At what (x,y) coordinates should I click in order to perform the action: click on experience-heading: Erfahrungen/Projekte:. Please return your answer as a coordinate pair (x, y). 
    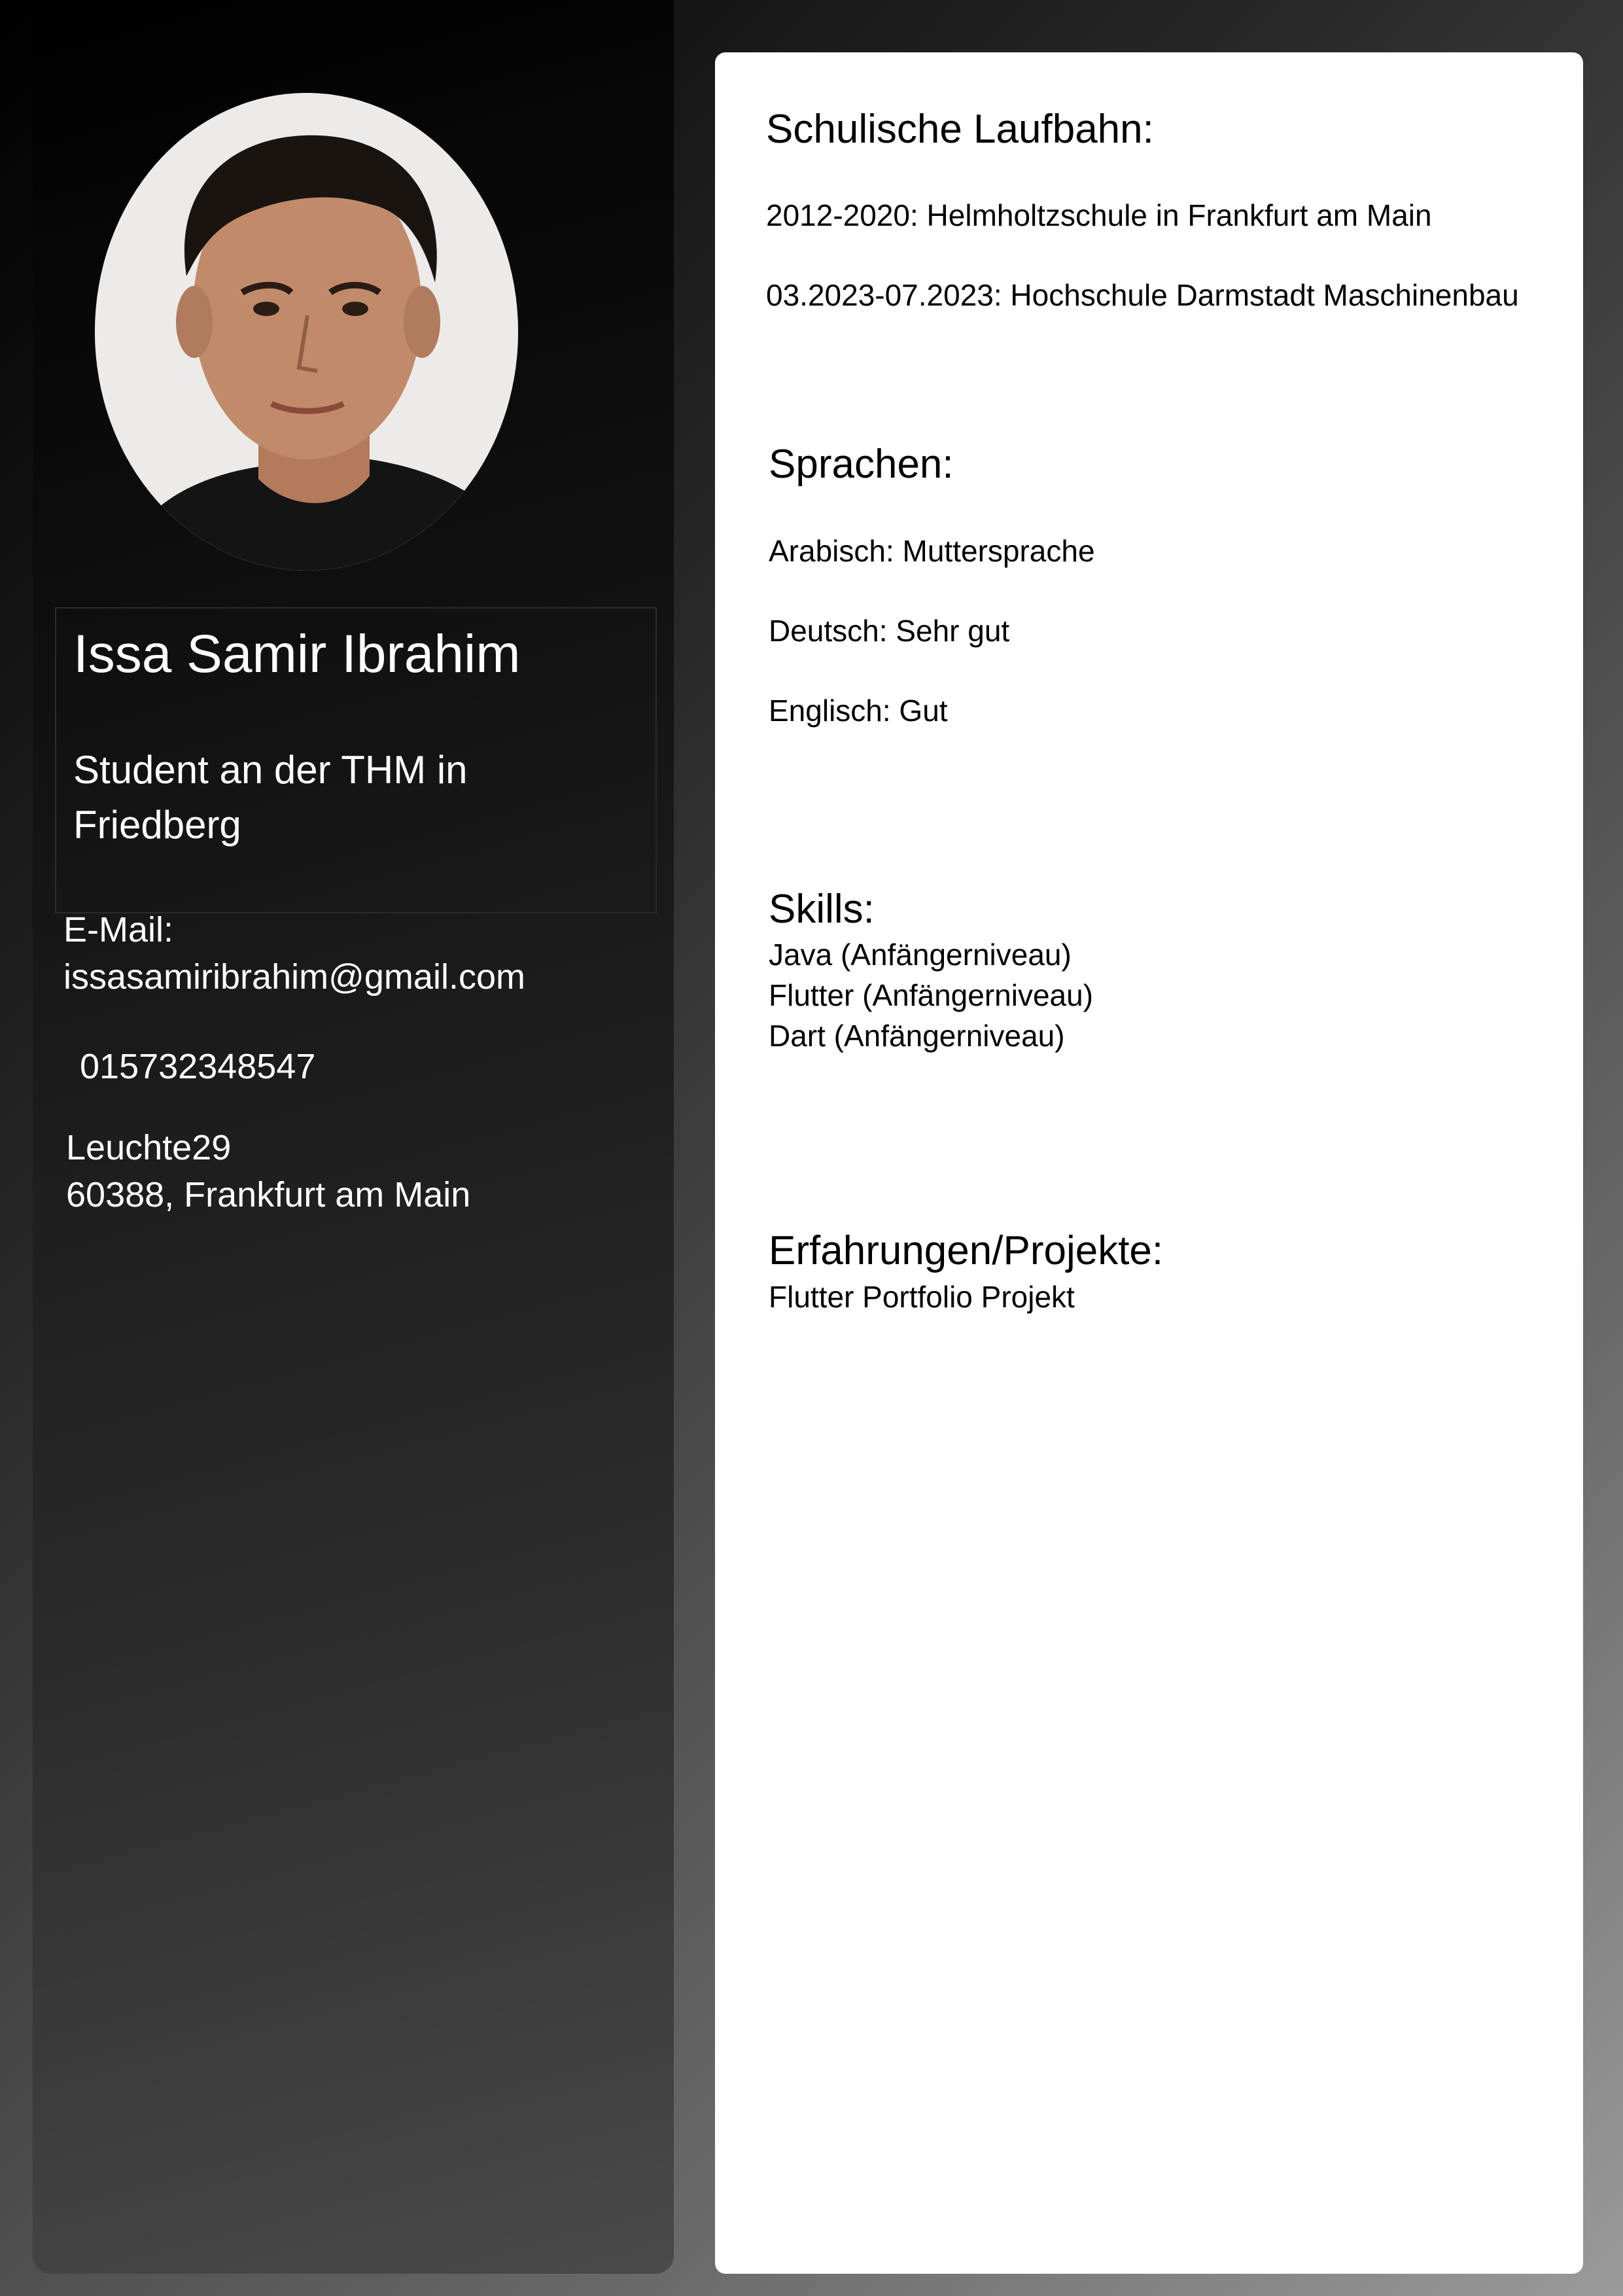
    Looking at the image, I should click on (967, 1250).